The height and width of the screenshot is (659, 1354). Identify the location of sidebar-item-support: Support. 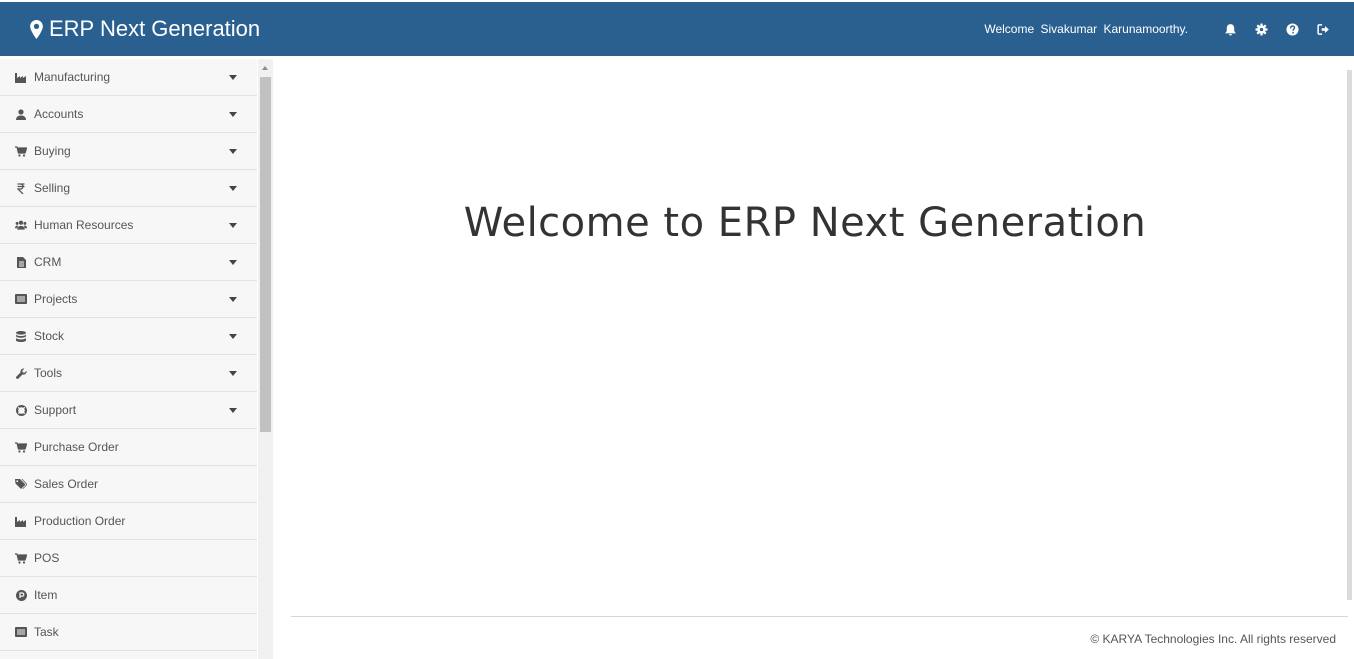
(128, 410).